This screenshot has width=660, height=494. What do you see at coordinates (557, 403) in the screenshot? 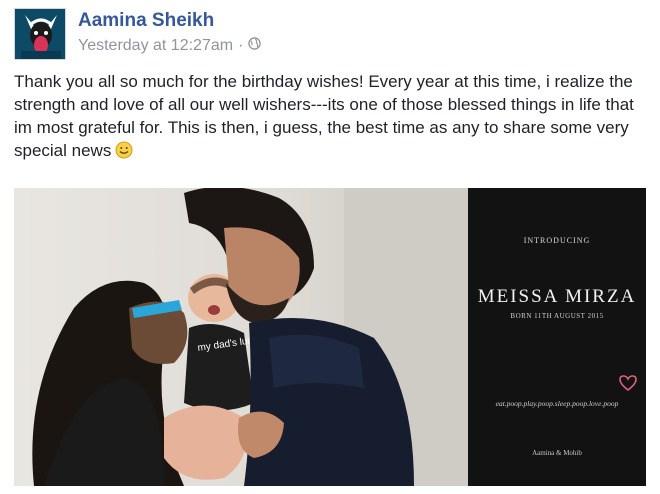
I see `card-motto: eat.poop.play.poop.sleep.poop.love.poop` at bounding box center [557, 403].